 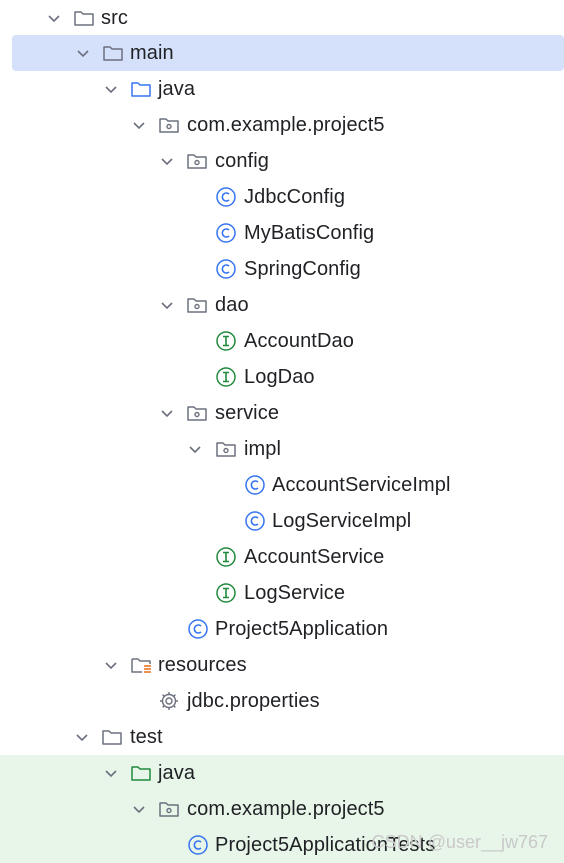 I want to click on tree-item-resources: resources, so click(x=282, y=665).